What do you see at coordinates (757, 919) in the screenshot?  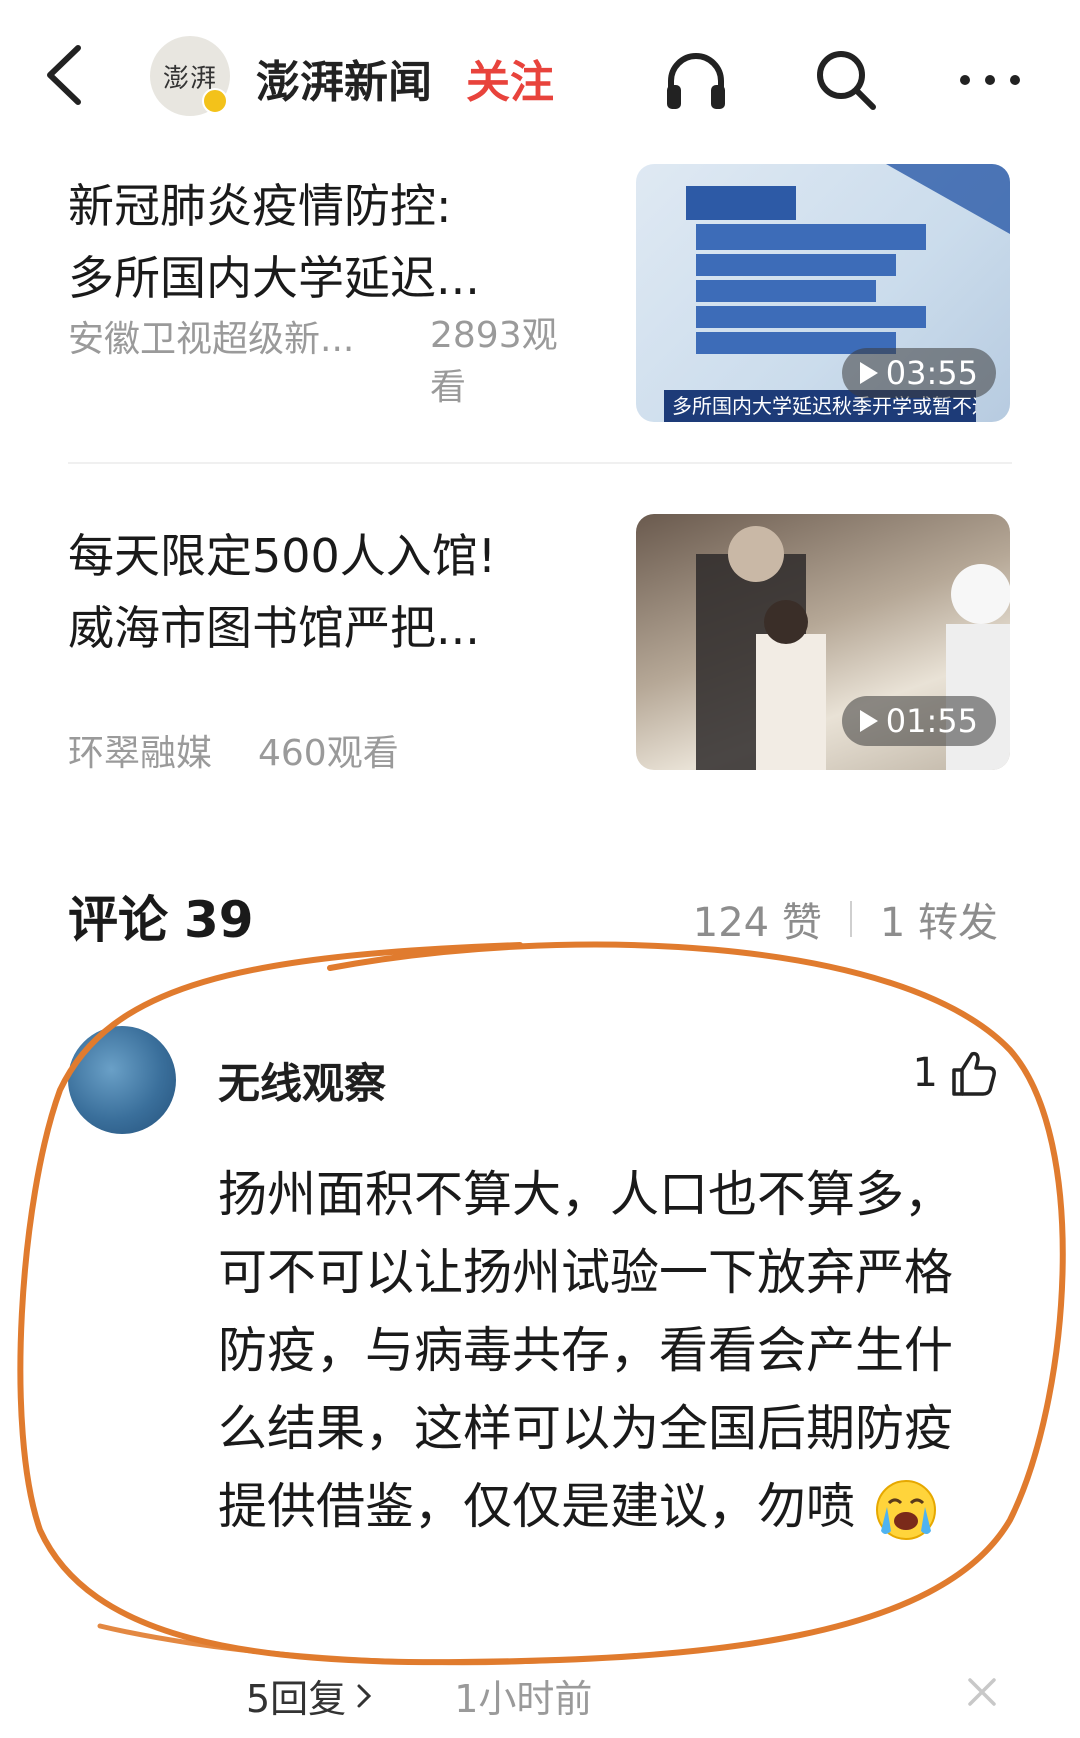 I see `likes-count: 124 赞` at bounding box center [757, 919].